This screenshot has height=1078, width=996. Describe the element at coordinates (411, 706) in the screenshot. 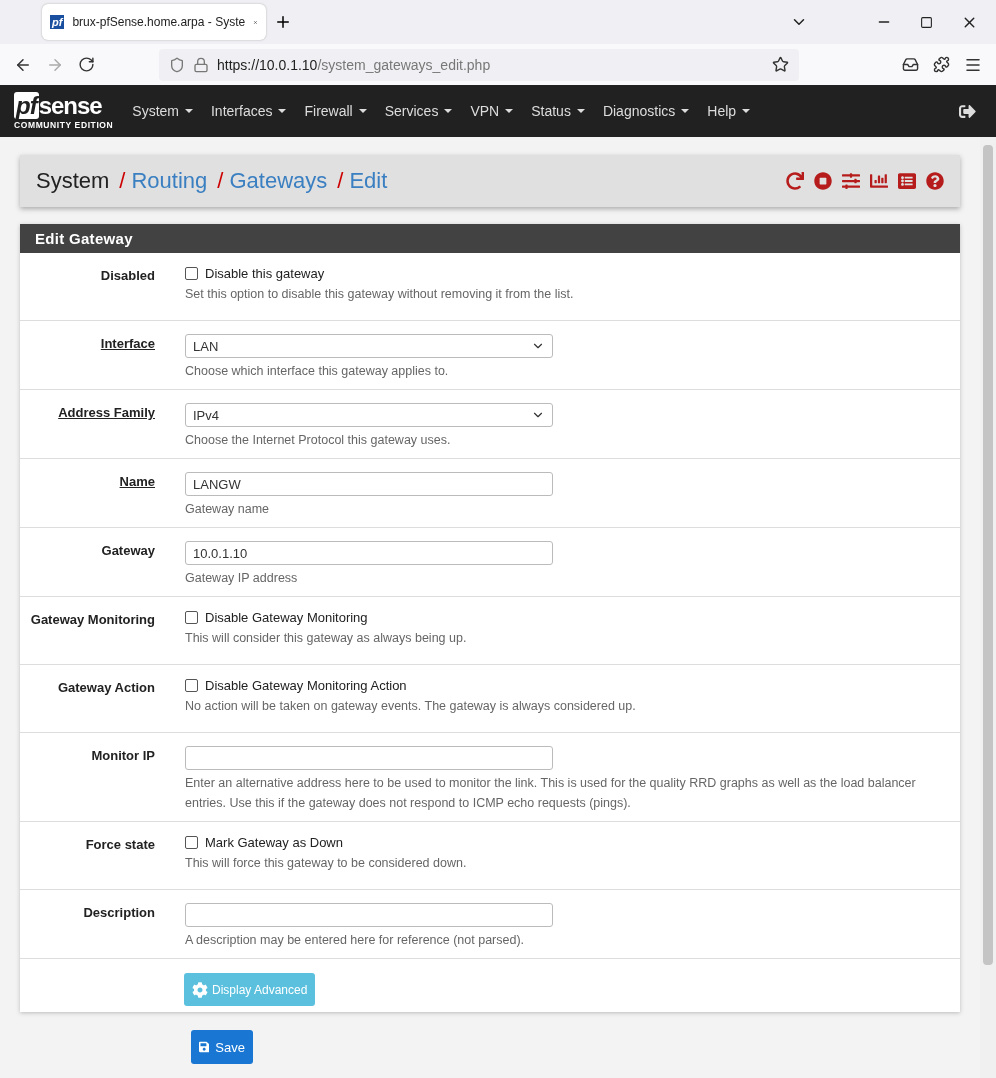

I see `help-text: No action will be taken on gateway events. The gateway is always considered up.` at that location.